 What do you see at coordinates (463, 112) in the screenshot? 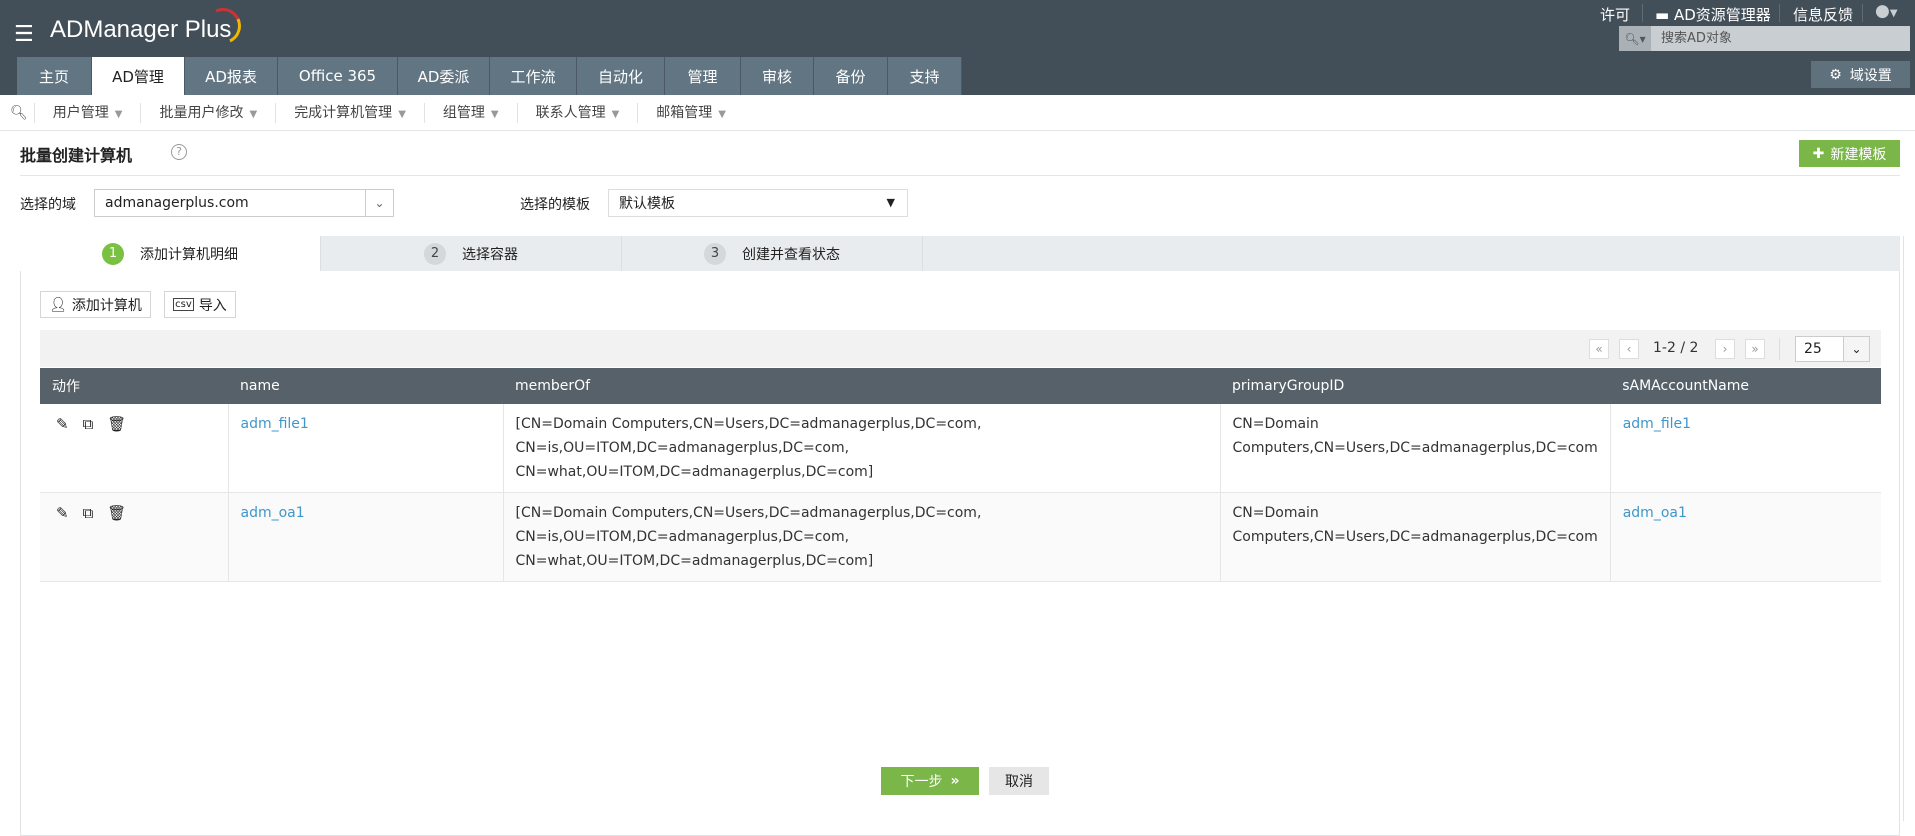
I see `subnav-label: 组管理` at bounding box center [463, 112].